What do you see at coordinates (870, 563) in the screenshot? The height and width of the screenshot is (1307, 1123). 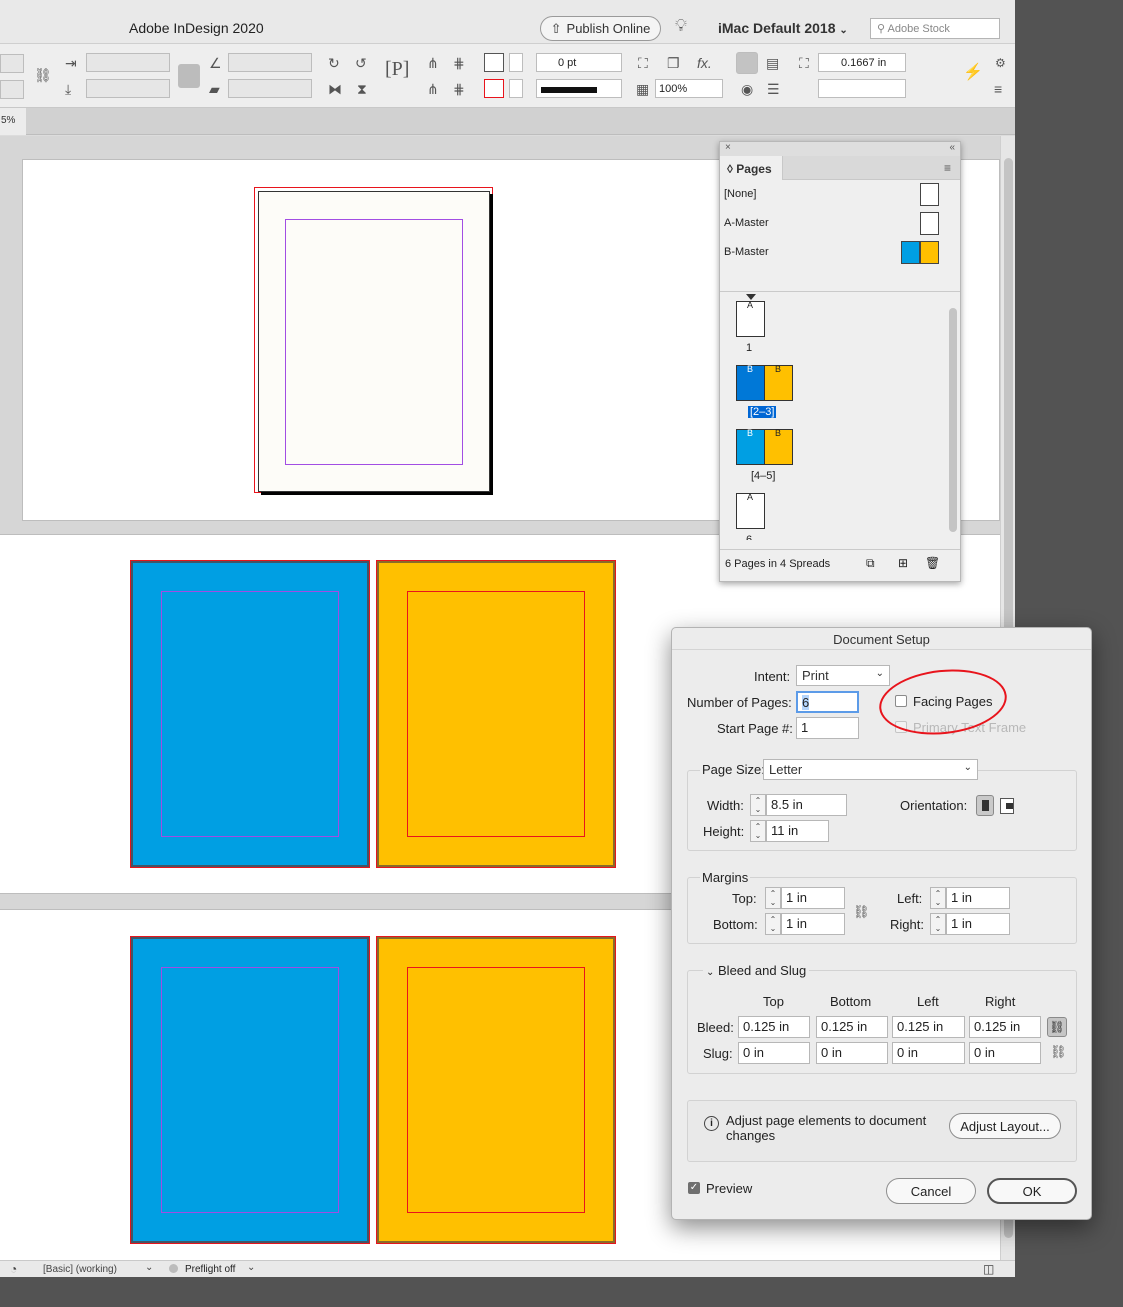 I see `edit-page-size-icon: ⧉` at bounding box center [870, 563].